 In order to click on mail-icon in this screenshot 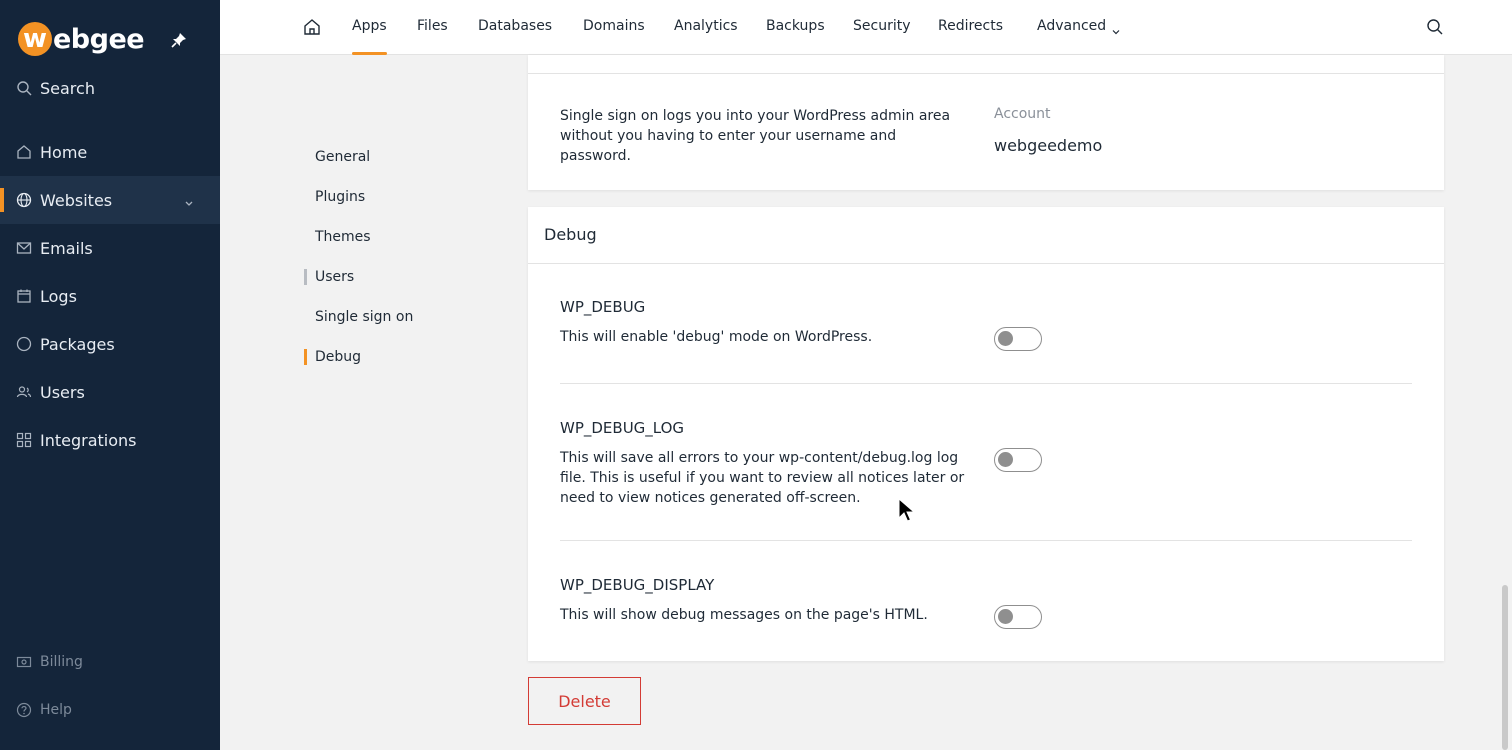, I will do `click(24, 248)`.